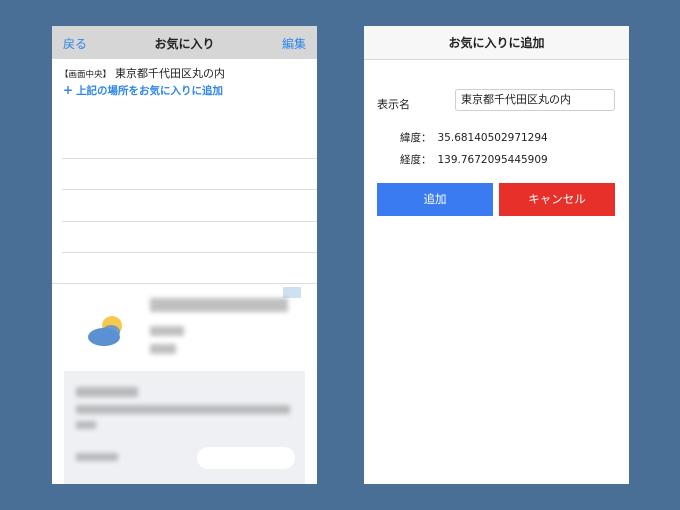  I want to click on edit-button: 編集, so click(294, 43).